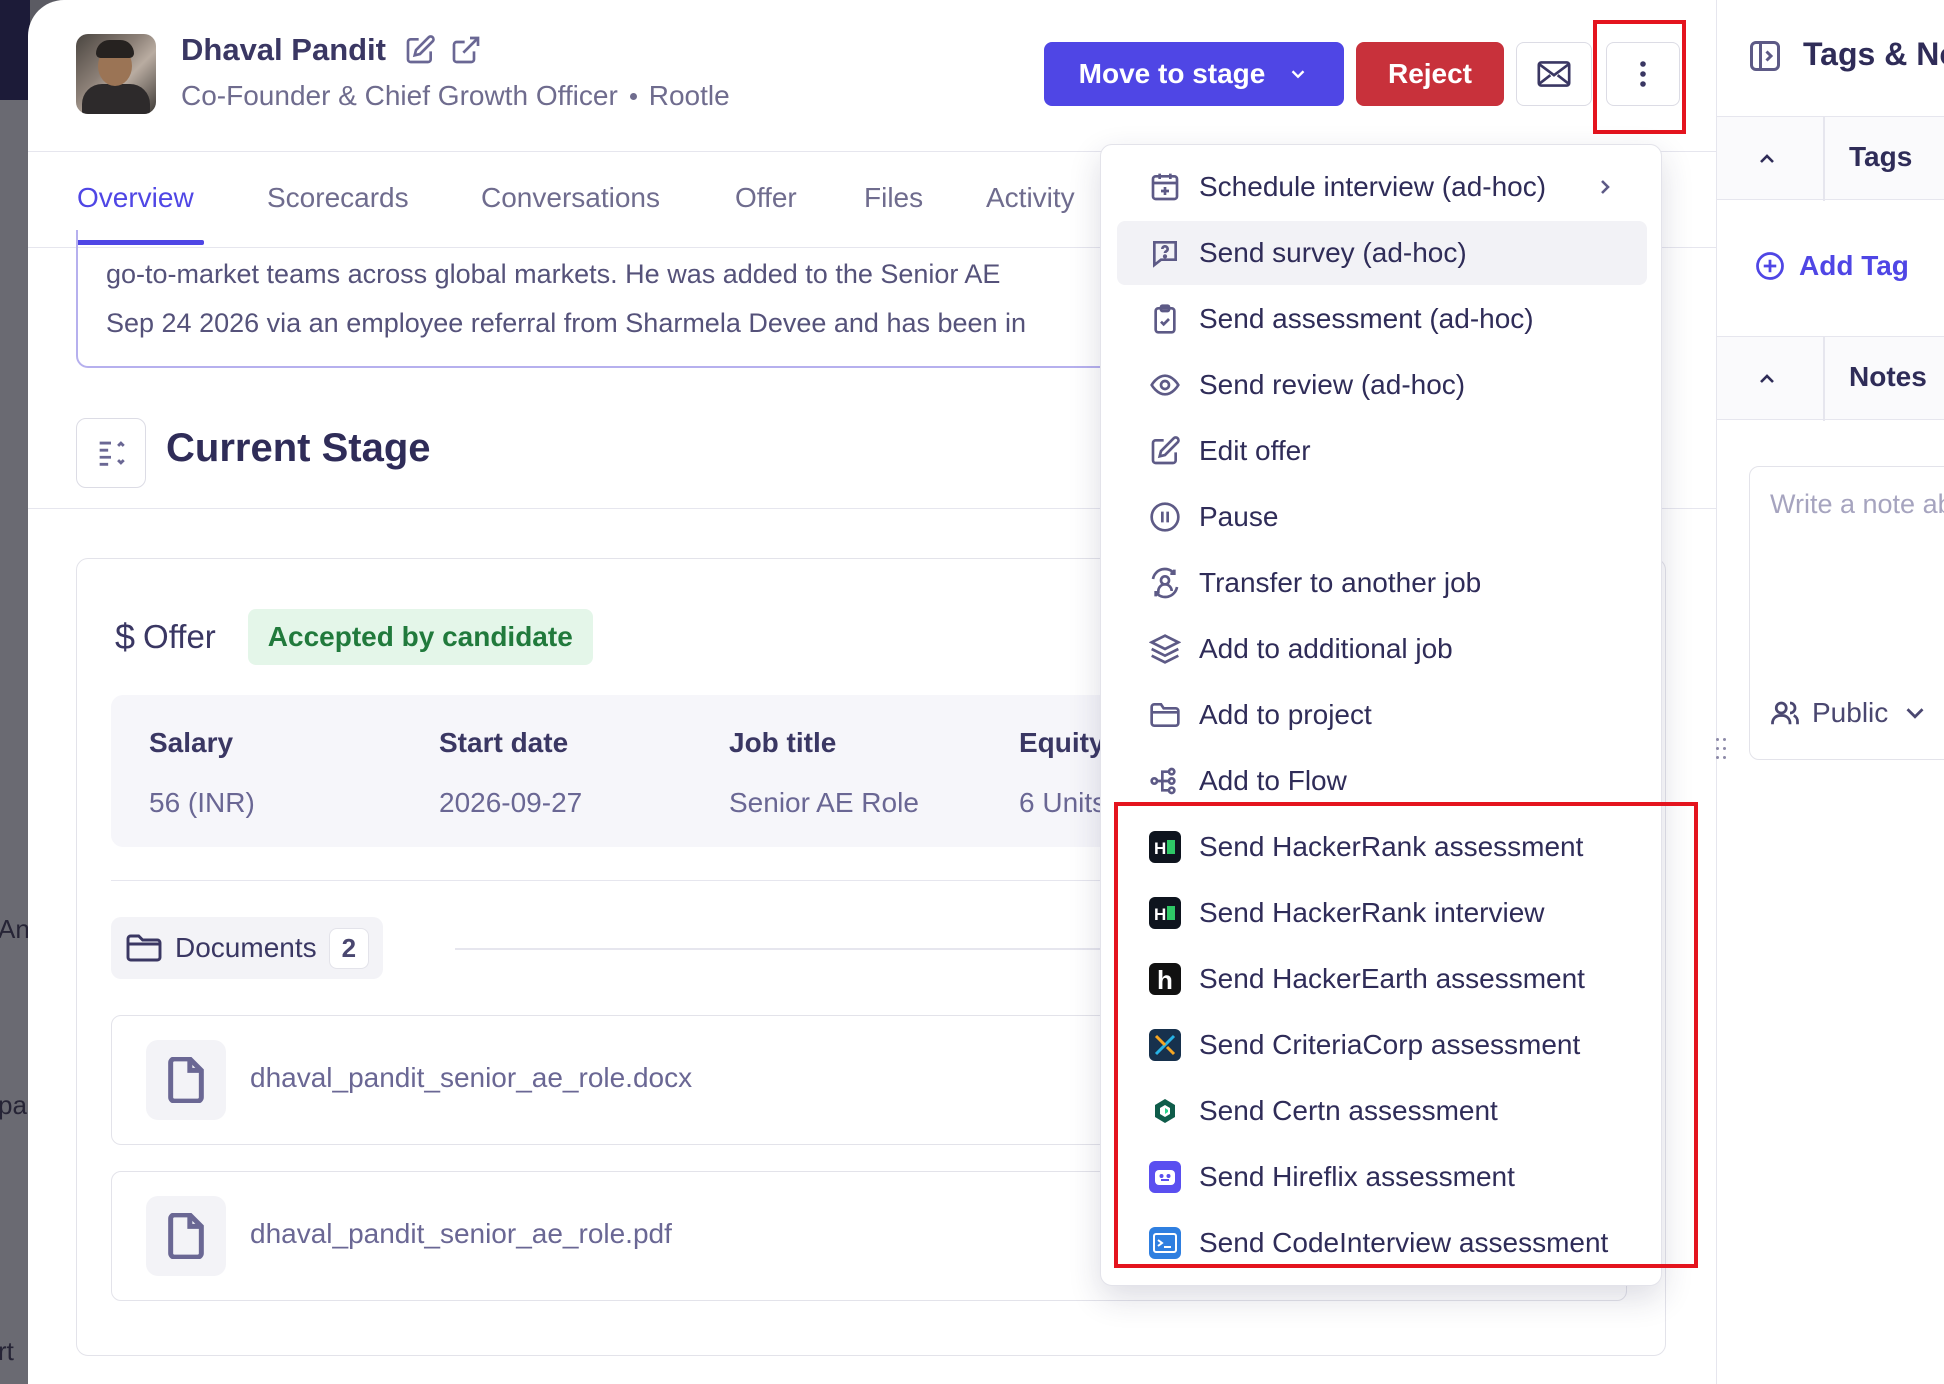 This screenshot has height=1384, width=1944. Describe the element at coordinates (1854, 265) in the screenshot. I see `add-tag-label: Add Tag` at that location.